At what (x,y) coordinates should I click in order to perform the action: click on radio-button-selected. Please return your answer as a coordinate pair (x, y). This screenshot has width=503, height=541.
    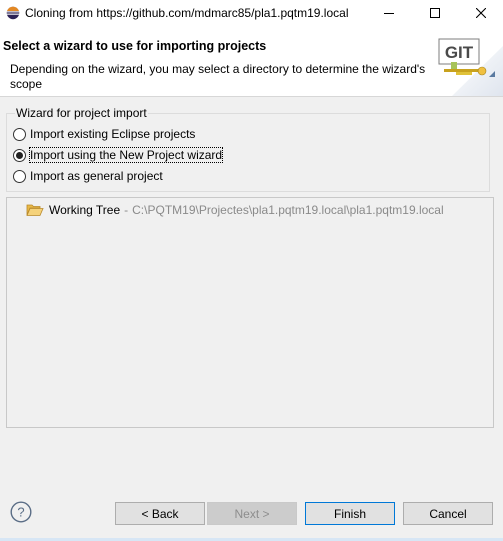
    Looking at the image, I should click on (19, 155).